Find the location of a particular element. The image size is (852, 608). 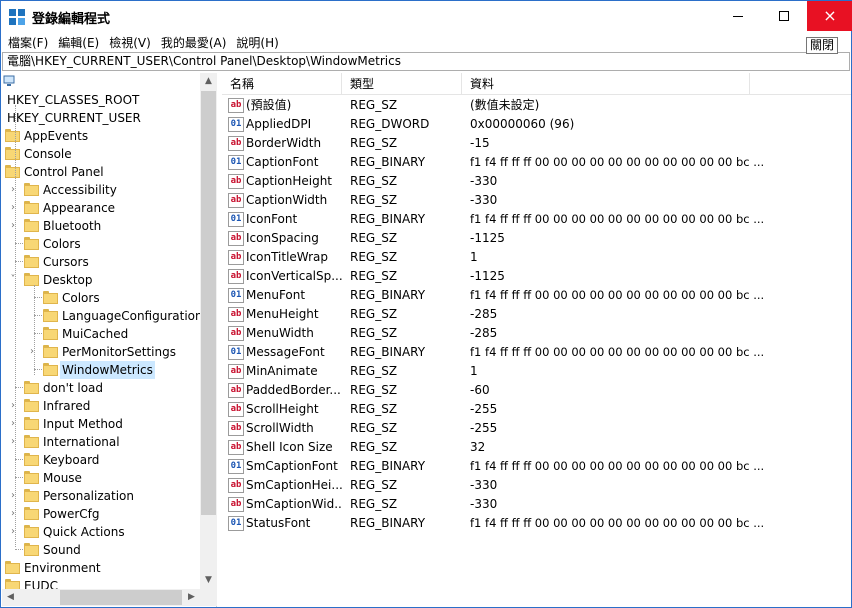

menu-file: 檔案(F) is located at coordinates (30, 42).